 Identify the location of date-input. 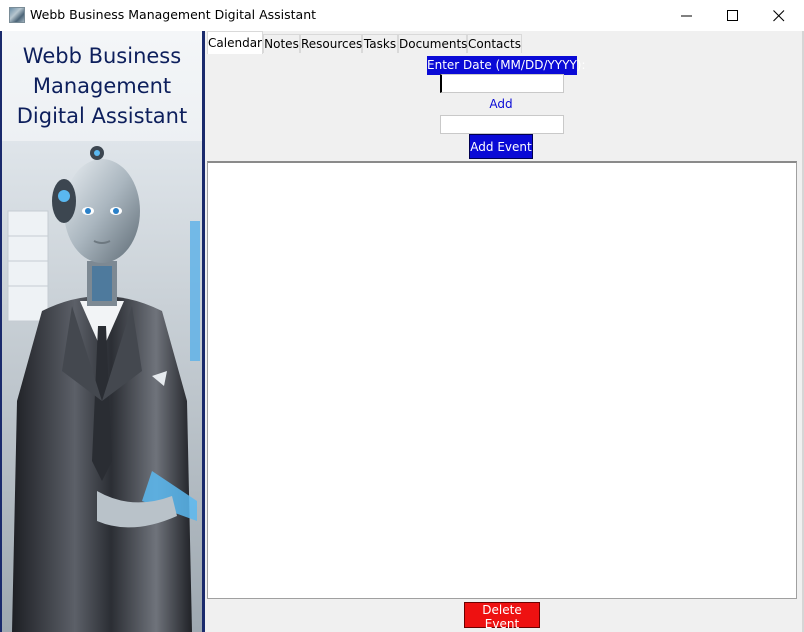
(502, 83).